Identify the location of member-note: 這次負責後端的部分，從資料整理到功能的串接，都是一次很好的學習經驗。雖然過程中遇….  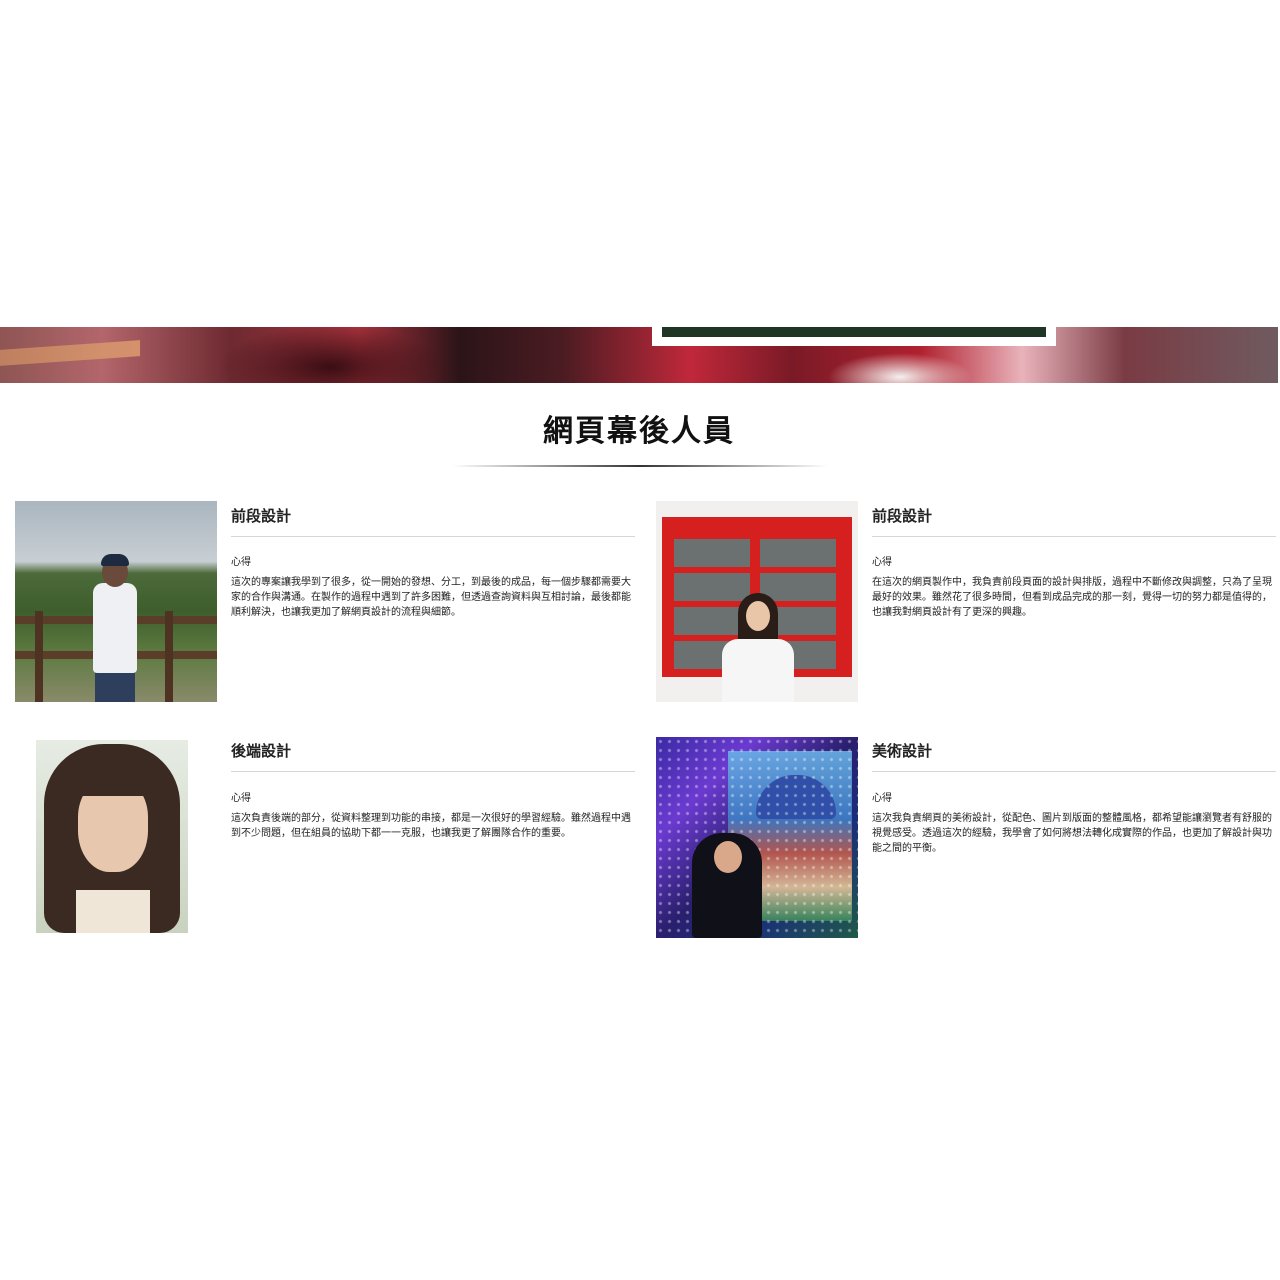
(431, 826).